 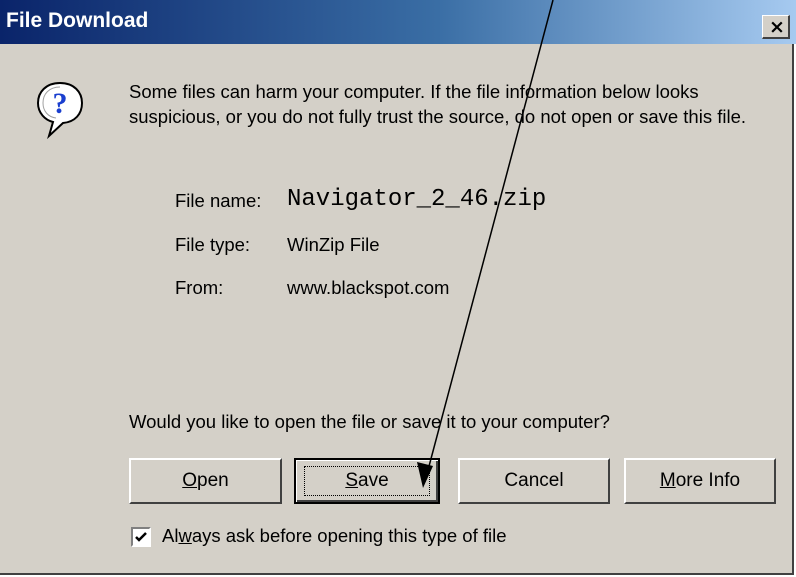 I want to click on checkmark-icon, so click(x=141, y=537).